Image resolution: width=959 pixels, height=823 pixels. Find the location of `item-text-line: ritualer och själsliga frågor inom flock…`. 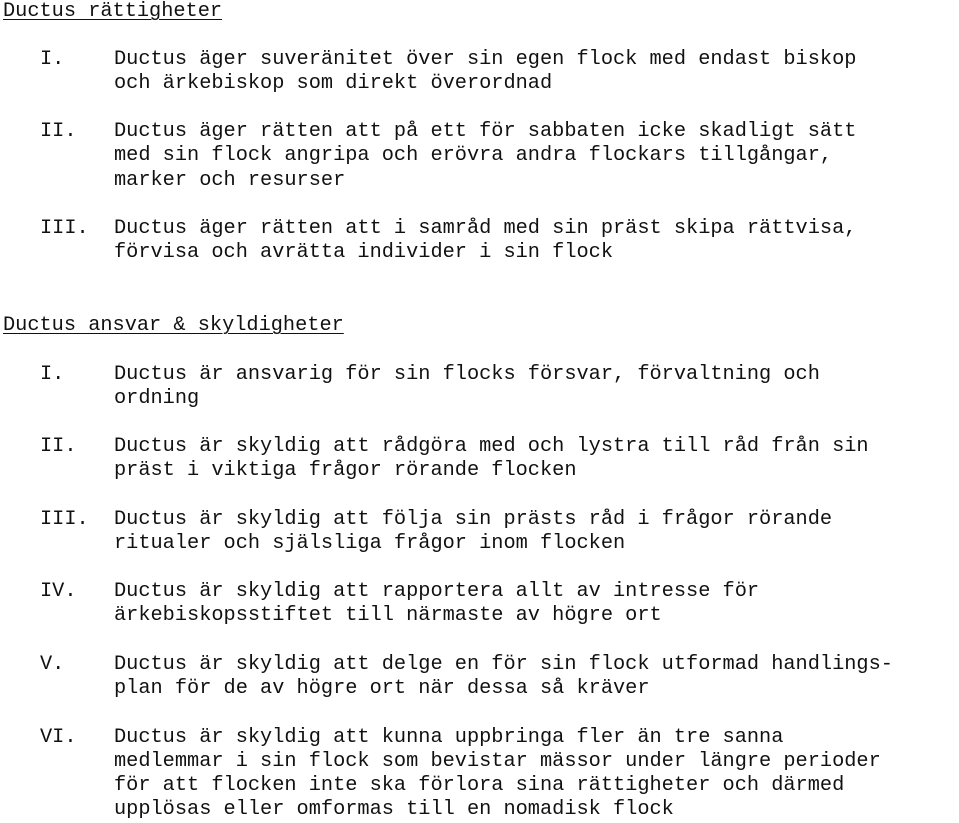

item-text-line: ritualer och själsliga frågor inom flock… is located at coordinates (370, 543).